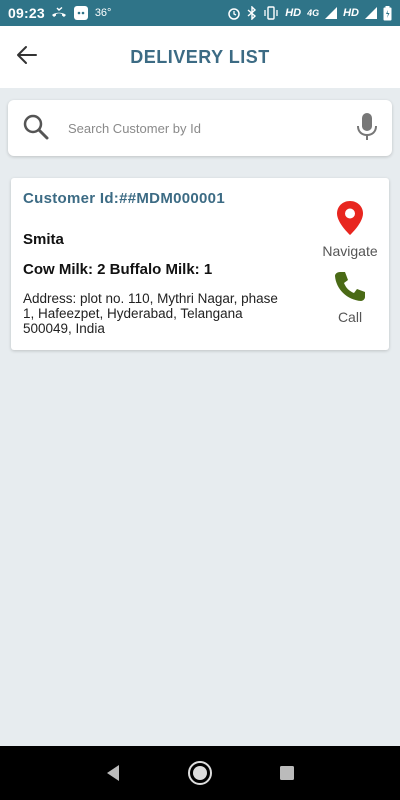 The image size is (400, 800). Describe the element at coordinates (234, 13) in the screenshot. I see `alarm-icon` at that location.